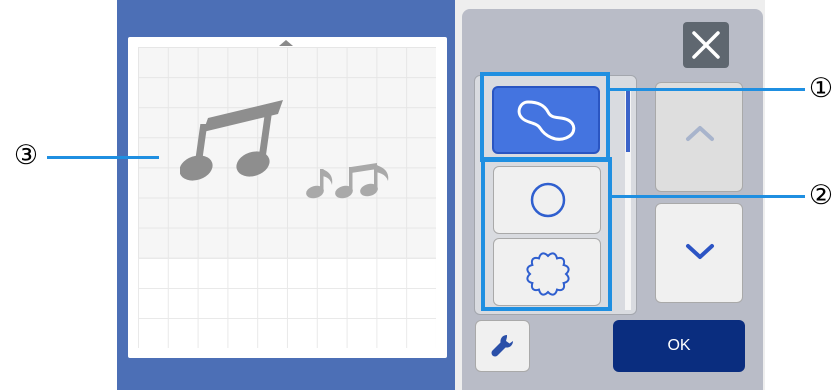  I want to click on chevron-down-icon, so click(700, 251).